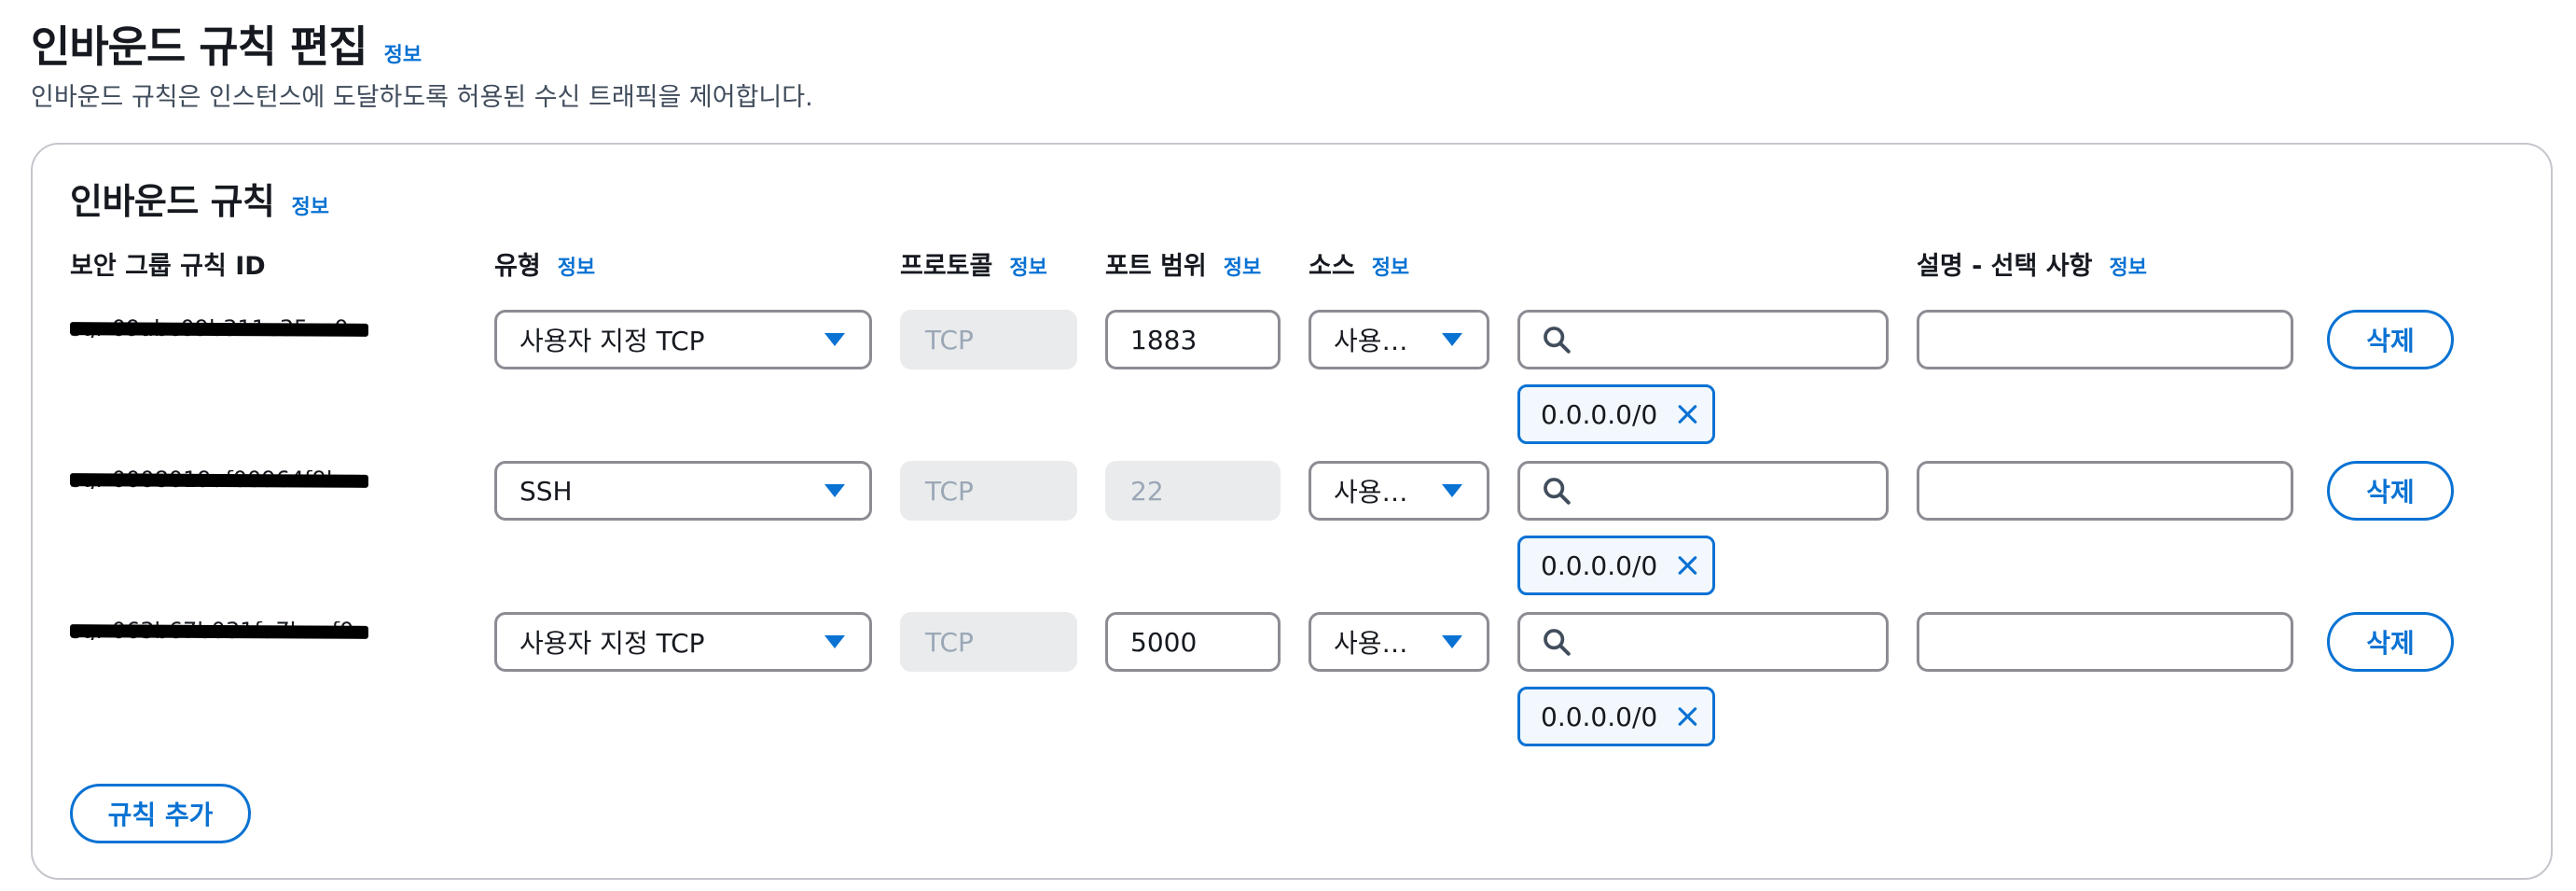 The image size is (2576, 891). What do you see at coordinates (1359, 266) in the screenshot?
I see `column-header-source: 소스 정보` at bounding box center [1359, 266].